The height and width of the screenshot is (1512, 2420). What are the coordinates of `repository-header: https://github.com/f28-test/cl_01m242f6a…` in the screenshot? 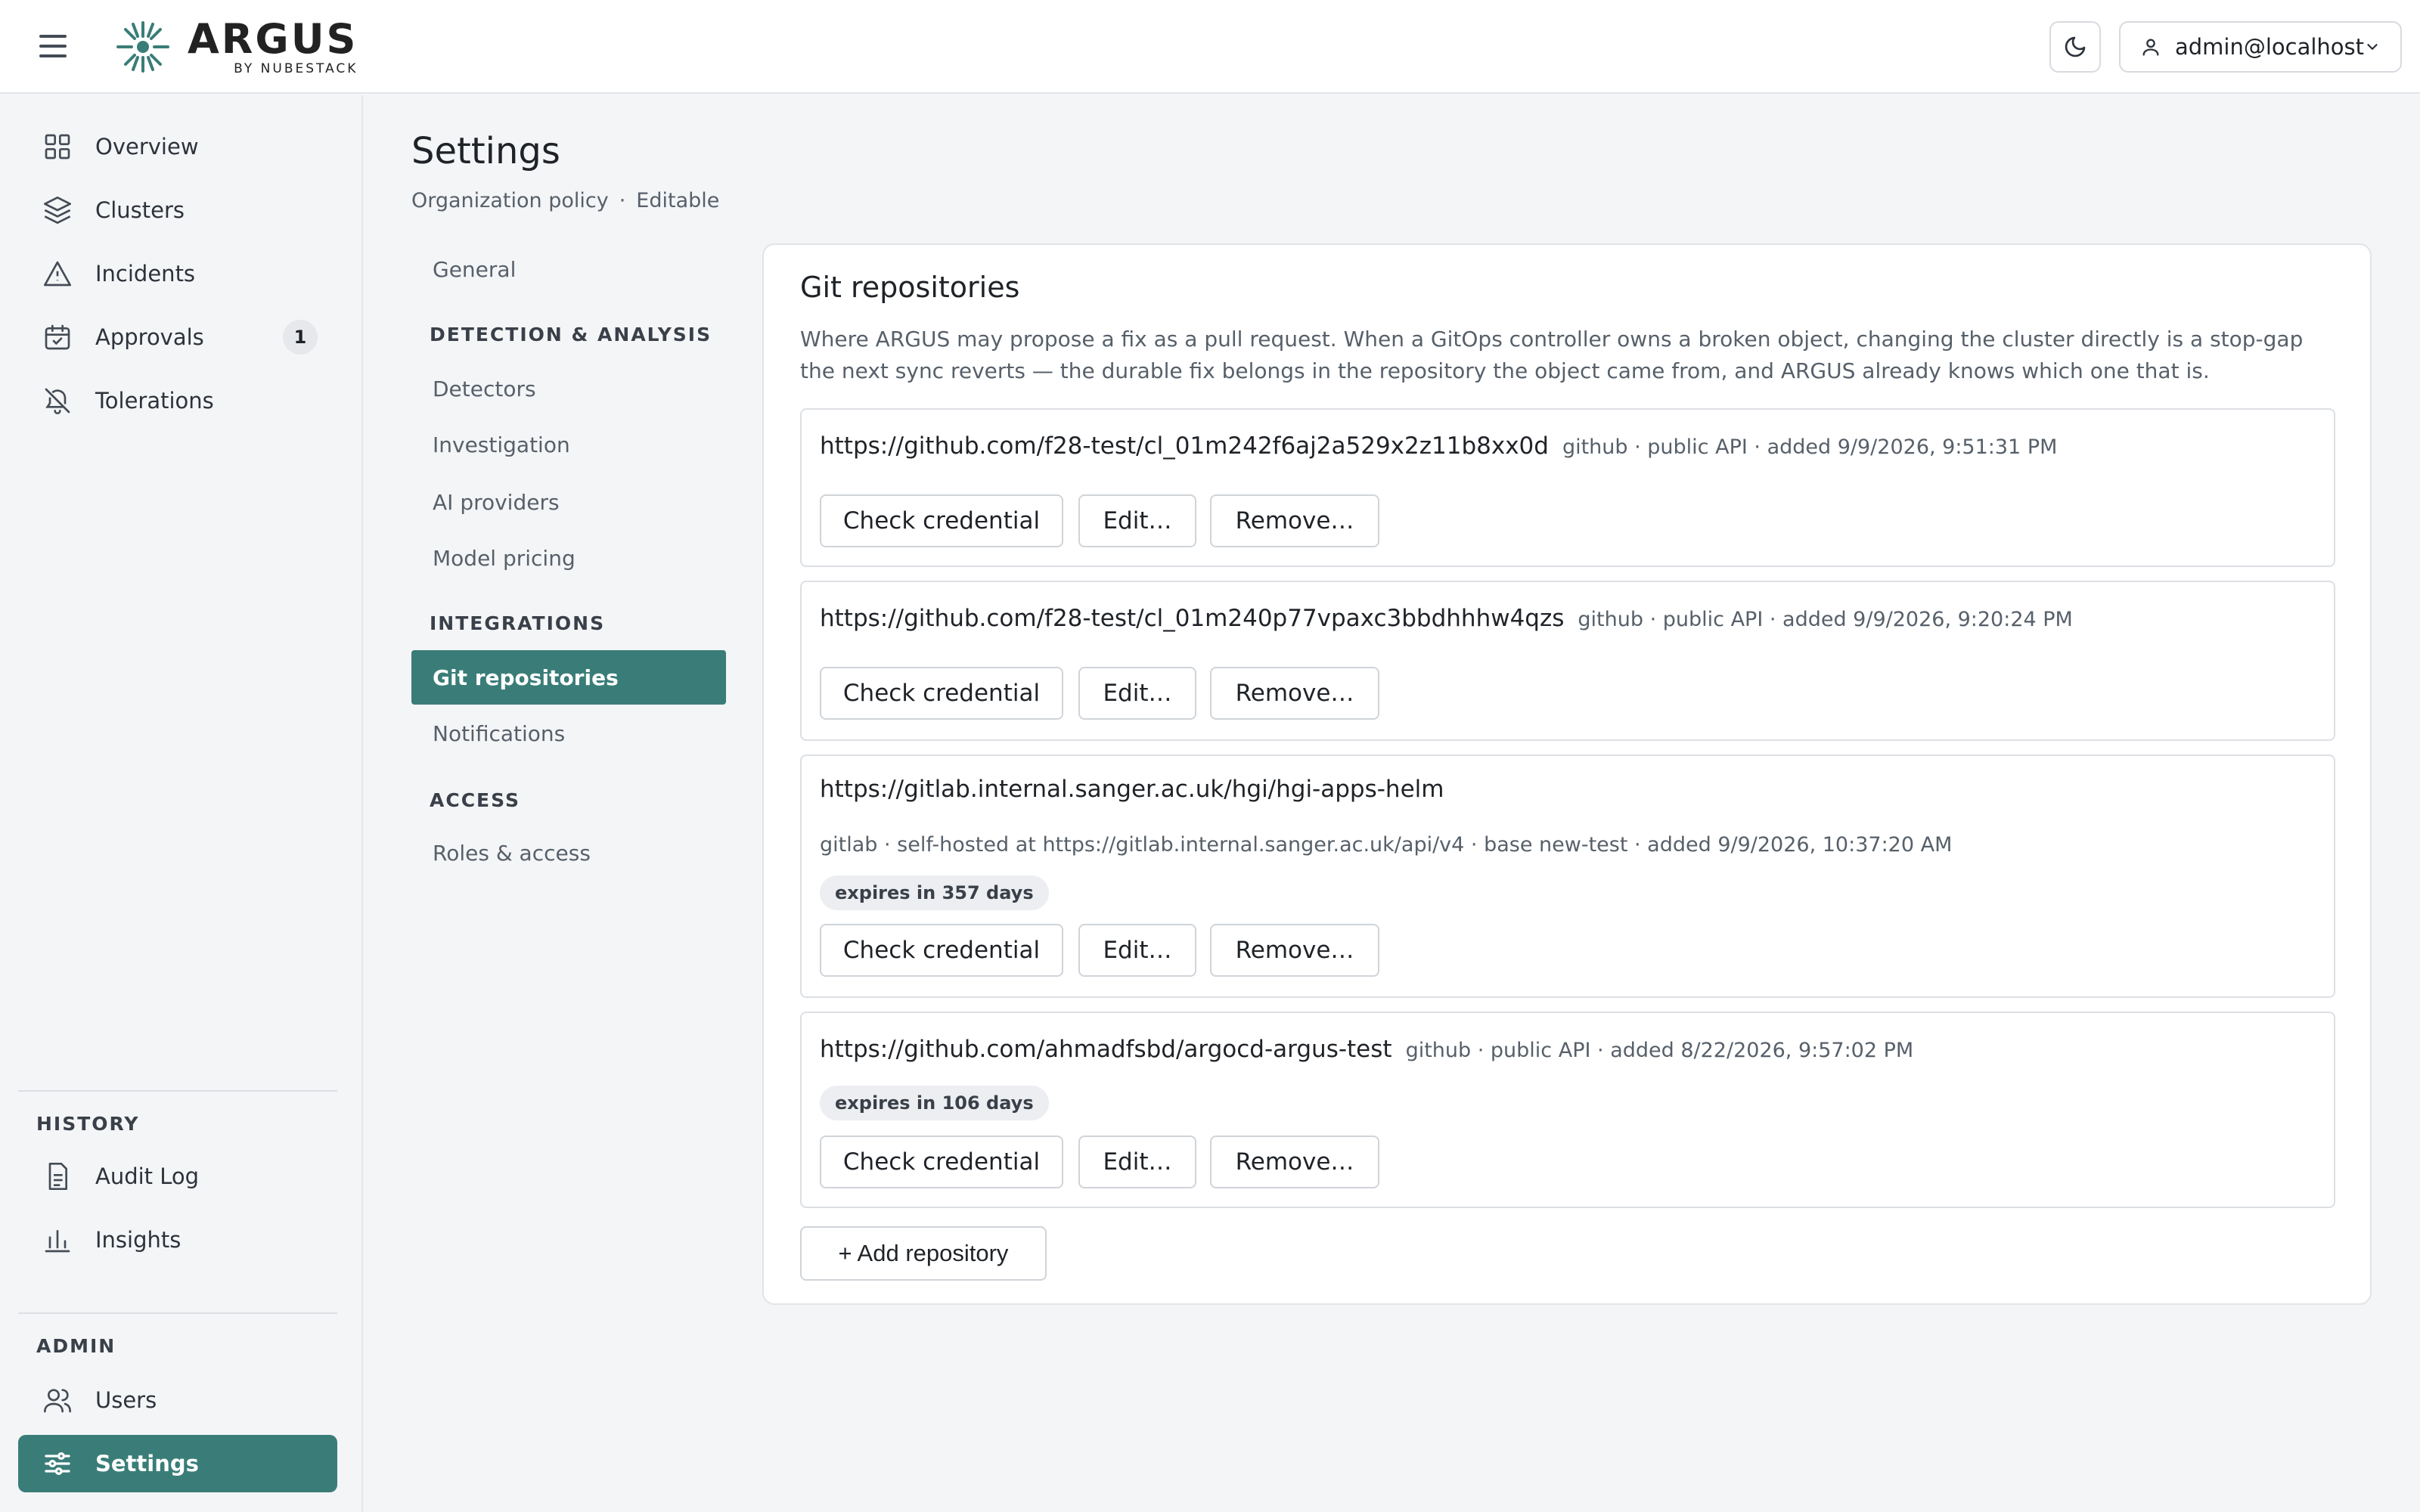 It's located at (1438, 446).